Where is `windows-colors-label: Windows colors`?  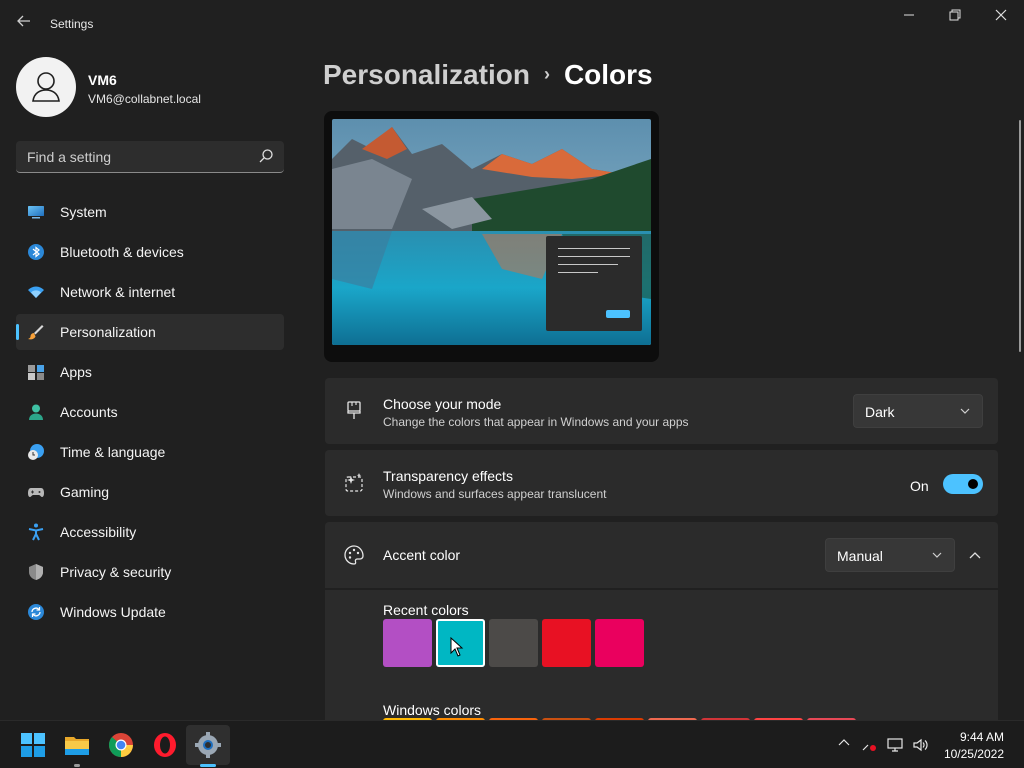
windows-colors-label: Windows colors is located at coordinates (432, 710).